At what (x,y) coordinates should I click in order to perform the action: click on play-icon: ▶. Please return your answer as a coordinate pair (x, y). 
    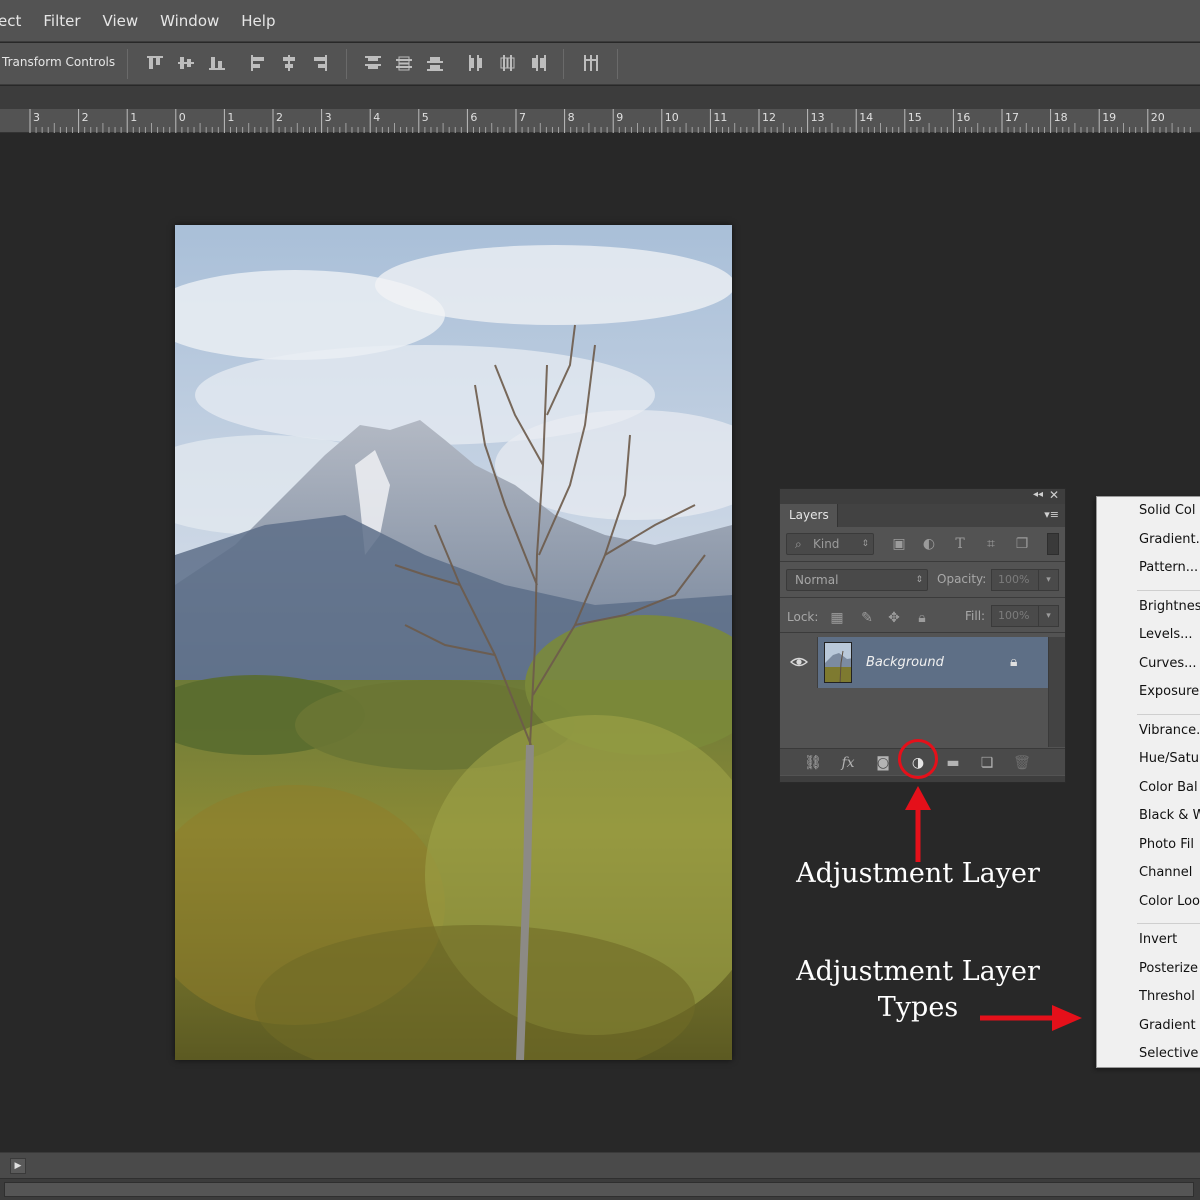
    Looking at the image, I should click on (18, 1166).